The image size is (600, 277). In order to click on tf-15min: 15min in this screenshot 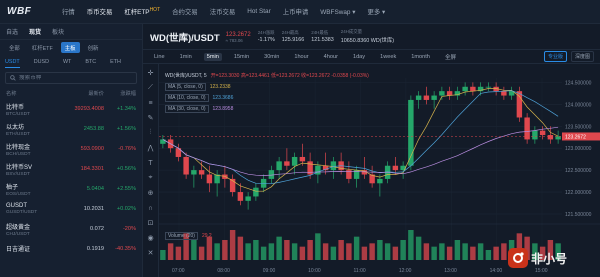, I will do `click(241, 57)`.